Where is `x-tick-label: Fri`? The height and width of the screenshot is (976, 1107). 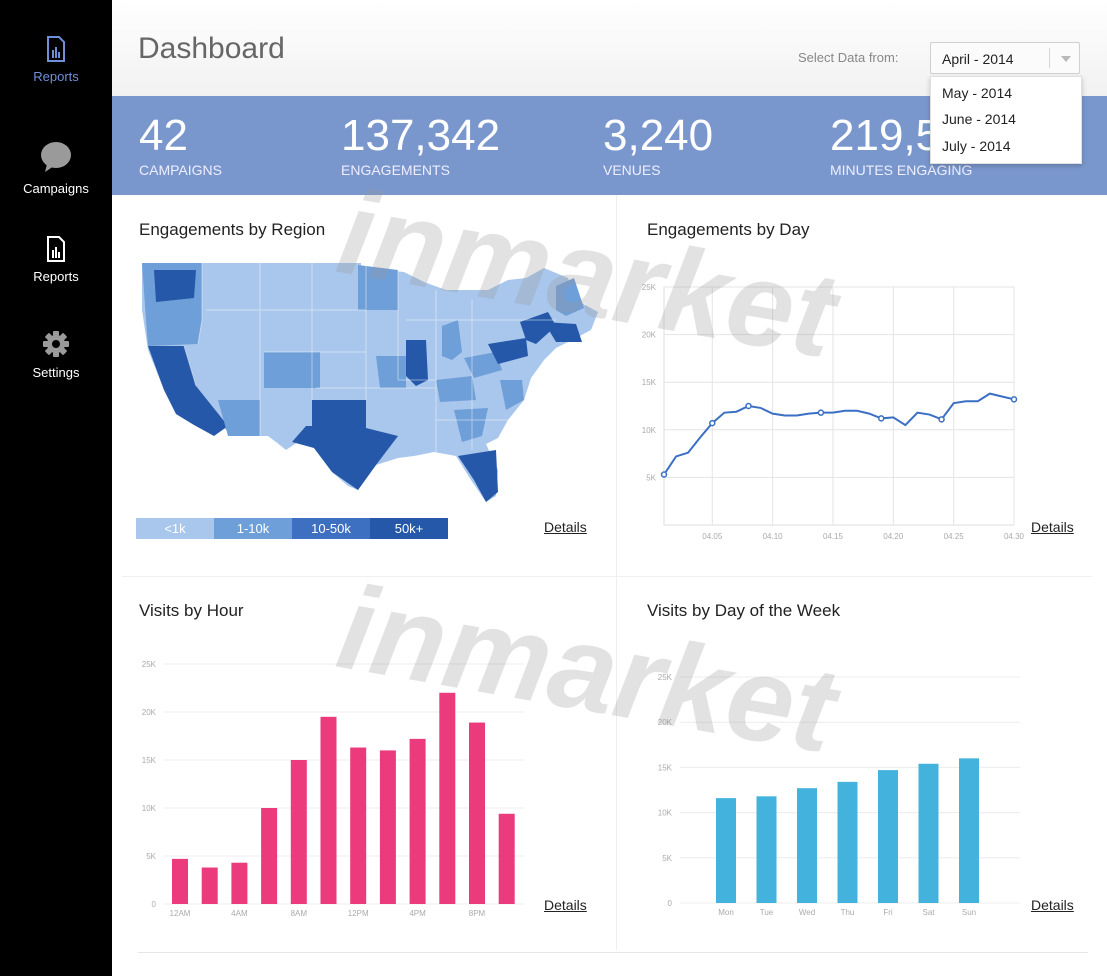 x-tick-label: Fri is located at coordinates (888, 912).